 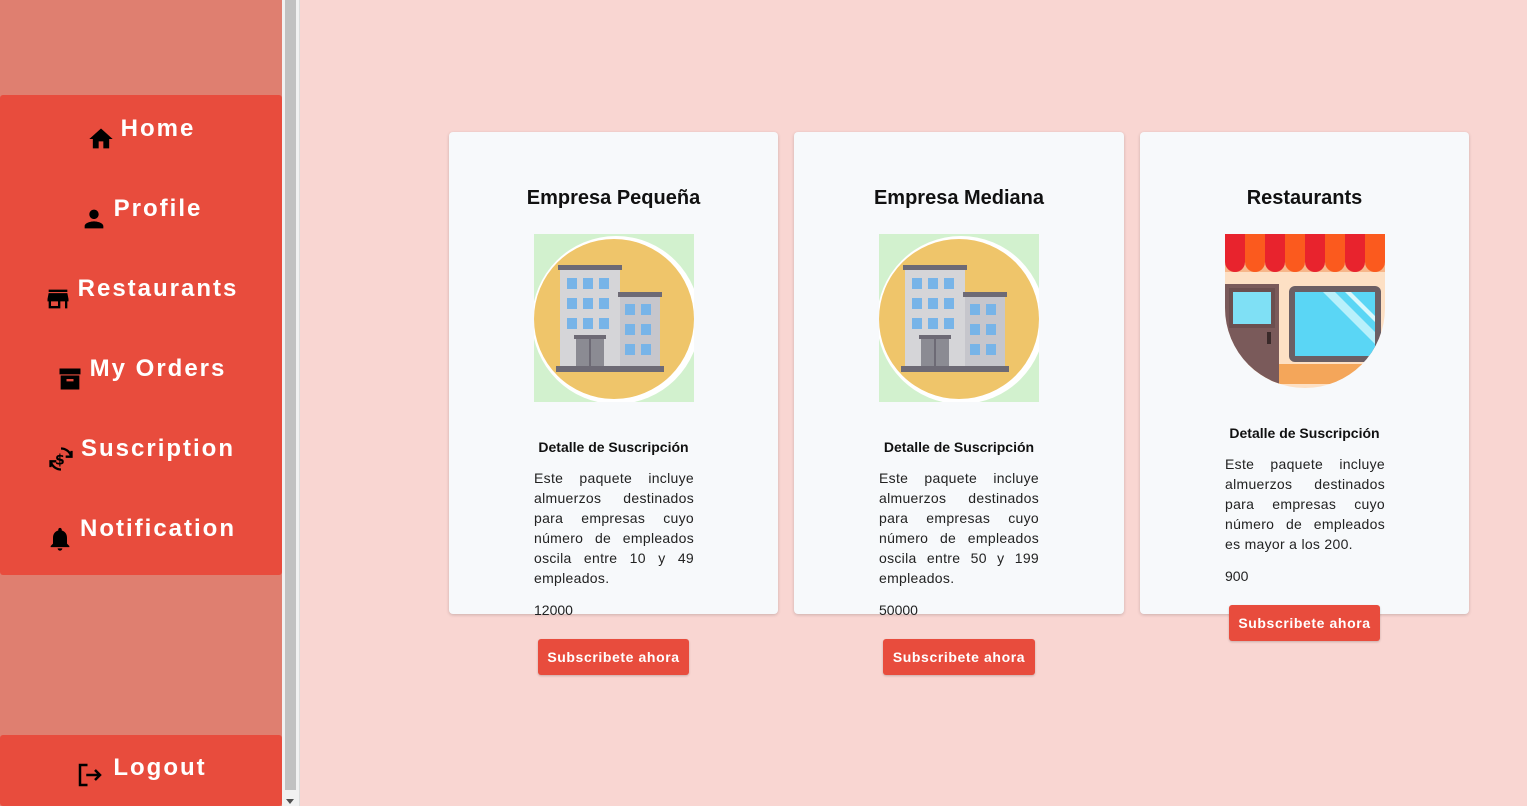 I want to click on logout-label: Logout, so click(x=160, y=767).